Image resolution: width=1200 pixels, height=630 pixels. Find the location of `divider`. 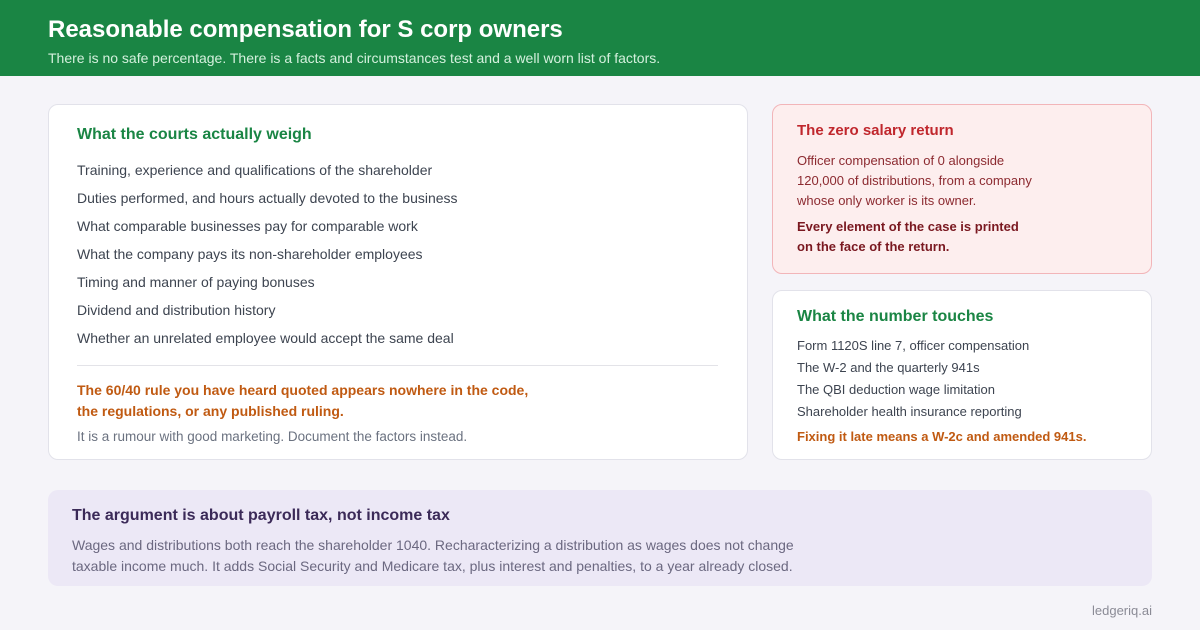

divider is located at coordinates (397, 365).